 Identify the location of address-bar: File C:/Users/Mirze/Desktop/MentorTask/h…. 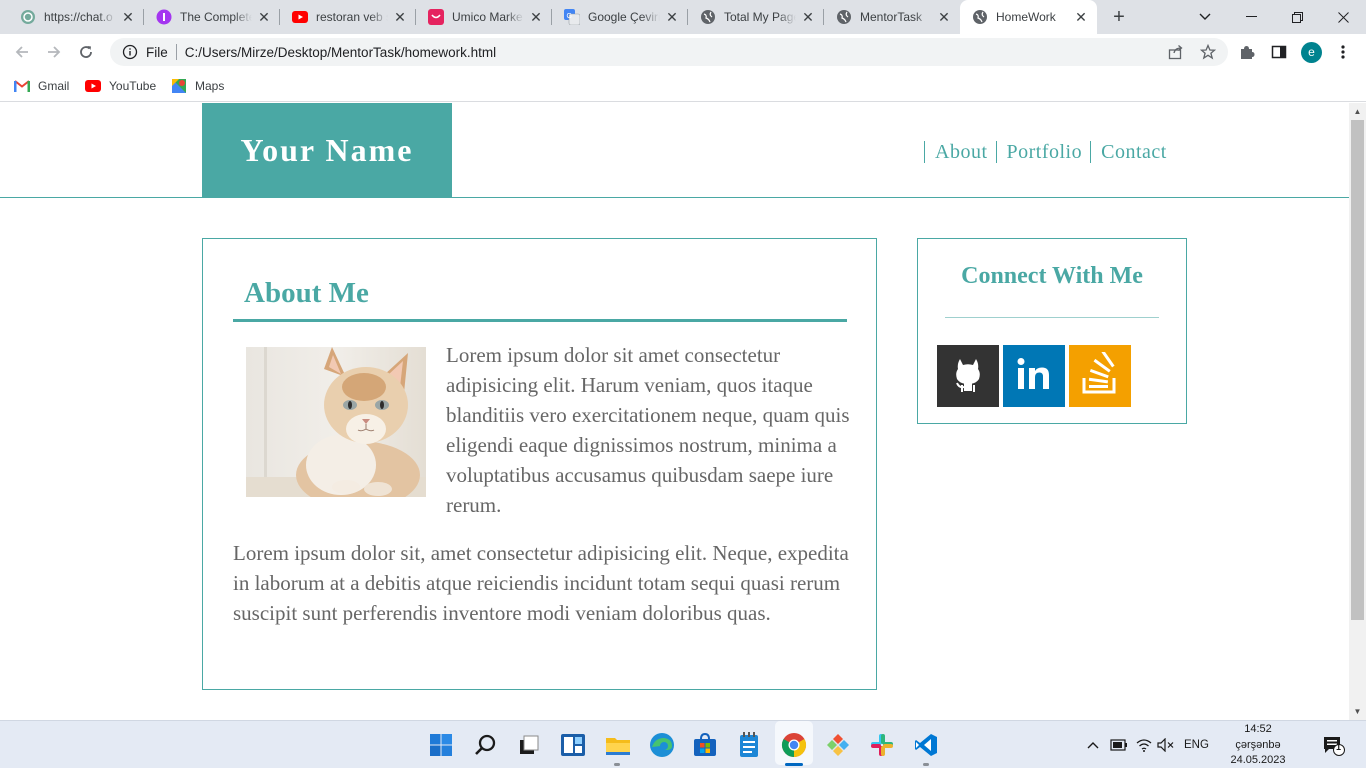
(669, 52).